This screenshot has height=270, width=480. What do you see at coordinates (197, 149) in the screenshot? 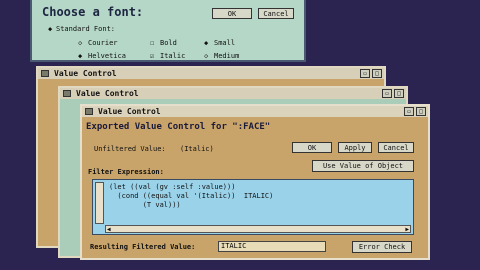
I see `unfiltered-value: (Italic)` at bounding box center [197, 149].